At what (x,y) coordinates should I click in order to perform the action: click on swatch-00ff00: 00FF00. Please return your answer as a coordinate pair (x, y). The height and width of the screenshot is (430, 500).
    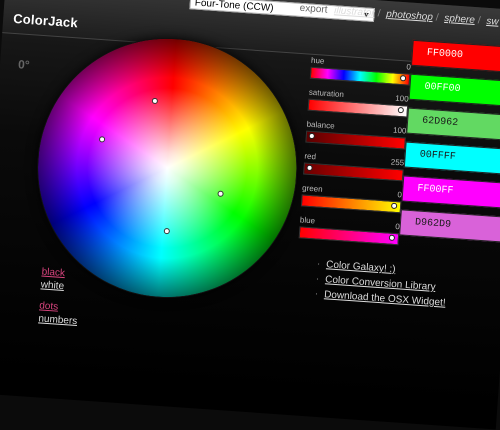
    Looking at the image, I should click on (454, 90).